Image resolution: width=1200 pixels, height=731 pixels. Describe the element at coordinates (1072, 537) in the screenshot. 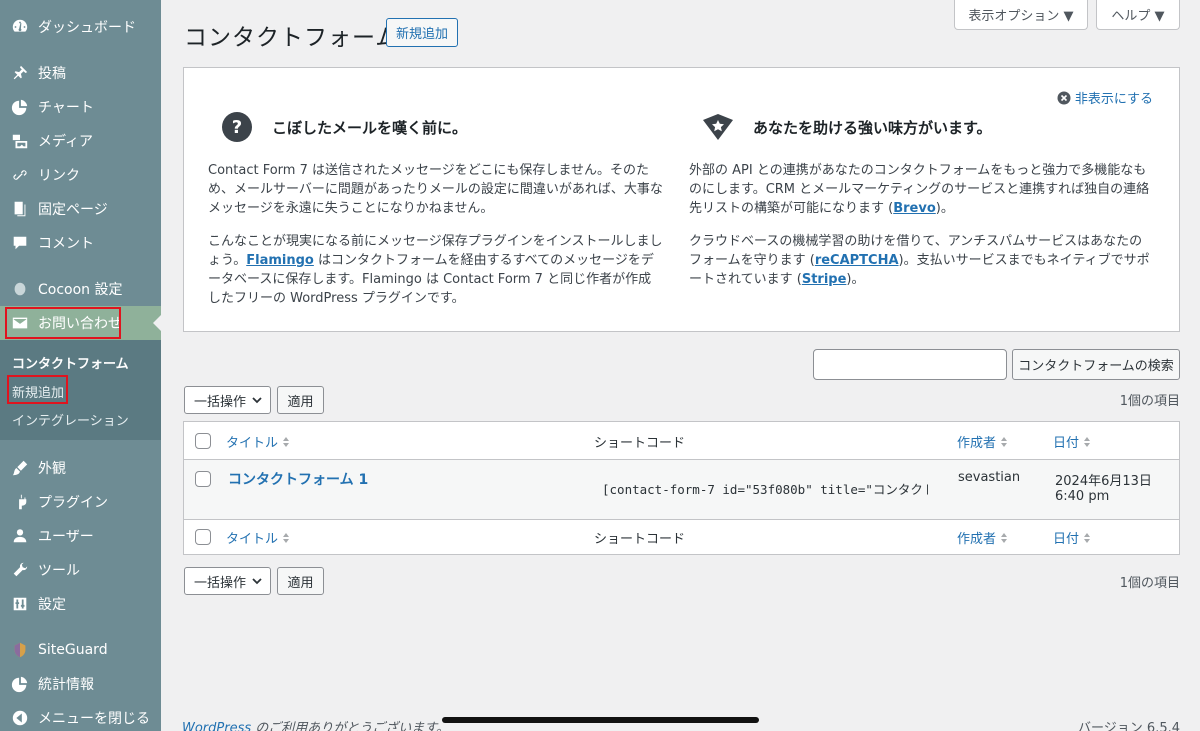

I see `column-date-footer: 日付` at that location.